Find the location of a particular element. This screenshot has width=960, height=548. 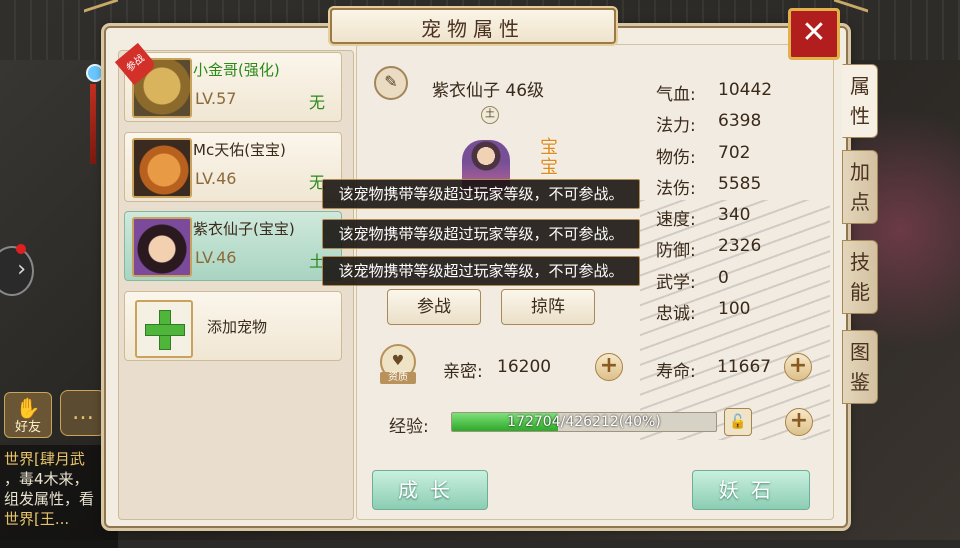

tab-codex: 图 鉴 is located at coordinates (860, 367).